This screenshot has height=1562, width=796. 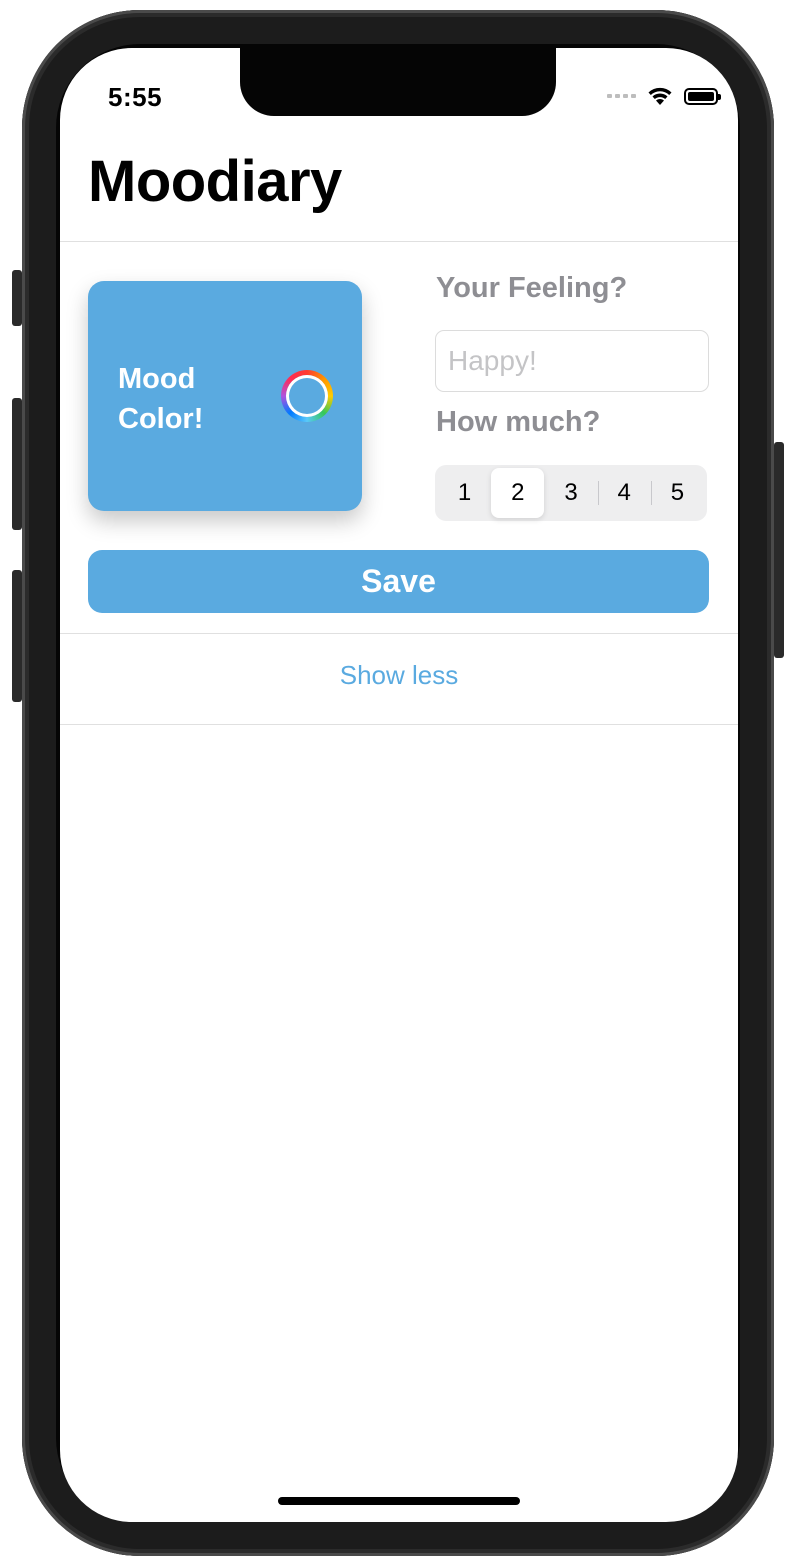 I want to click on signal-icon, so click(x=621, y=96).